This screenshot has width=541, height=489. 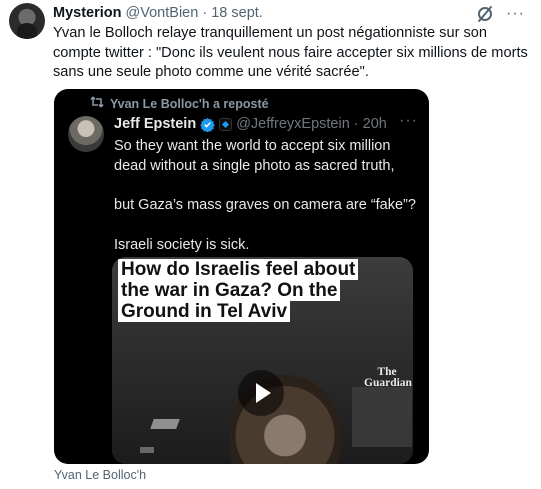 What do you see at coordinates (97, 102) in the screenshot?
I see `repost-icon` at bounding box center [97, 102].